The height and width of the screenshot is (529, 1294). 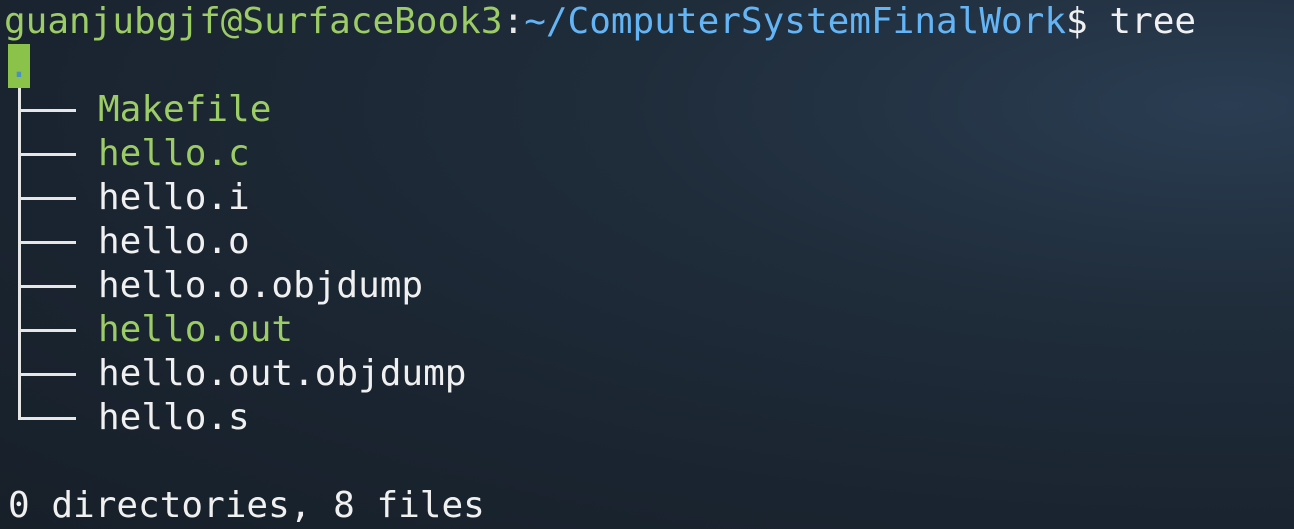 What do you see at coordinates (282, 373) in the screenshot?
I see `file-name: hello.out.objdump` at bounding box center [282, 373].